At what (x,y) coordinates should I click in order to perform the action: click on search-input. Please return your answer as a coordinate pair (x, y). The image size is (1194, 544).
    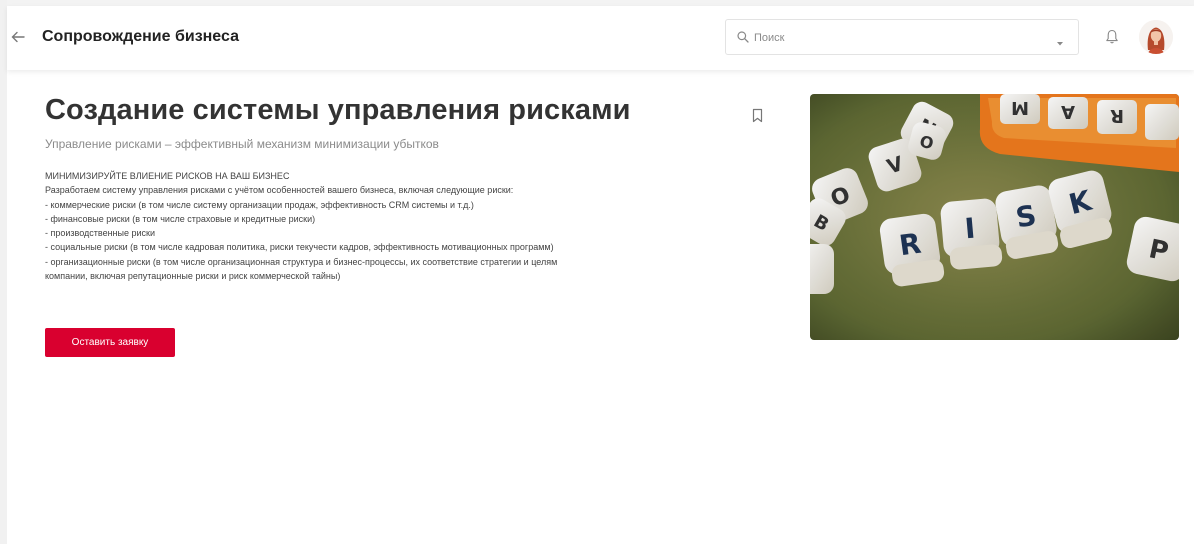
    Looking at the image, I should click on (899, 38).